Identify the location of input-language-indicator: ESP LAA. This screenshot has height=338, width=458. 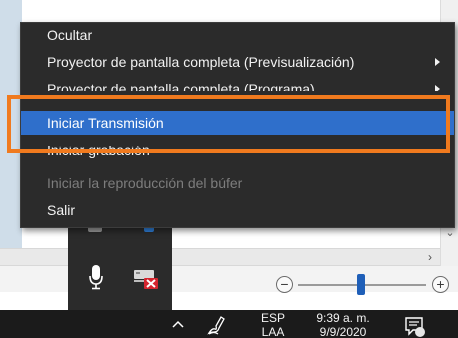
(273, 324).